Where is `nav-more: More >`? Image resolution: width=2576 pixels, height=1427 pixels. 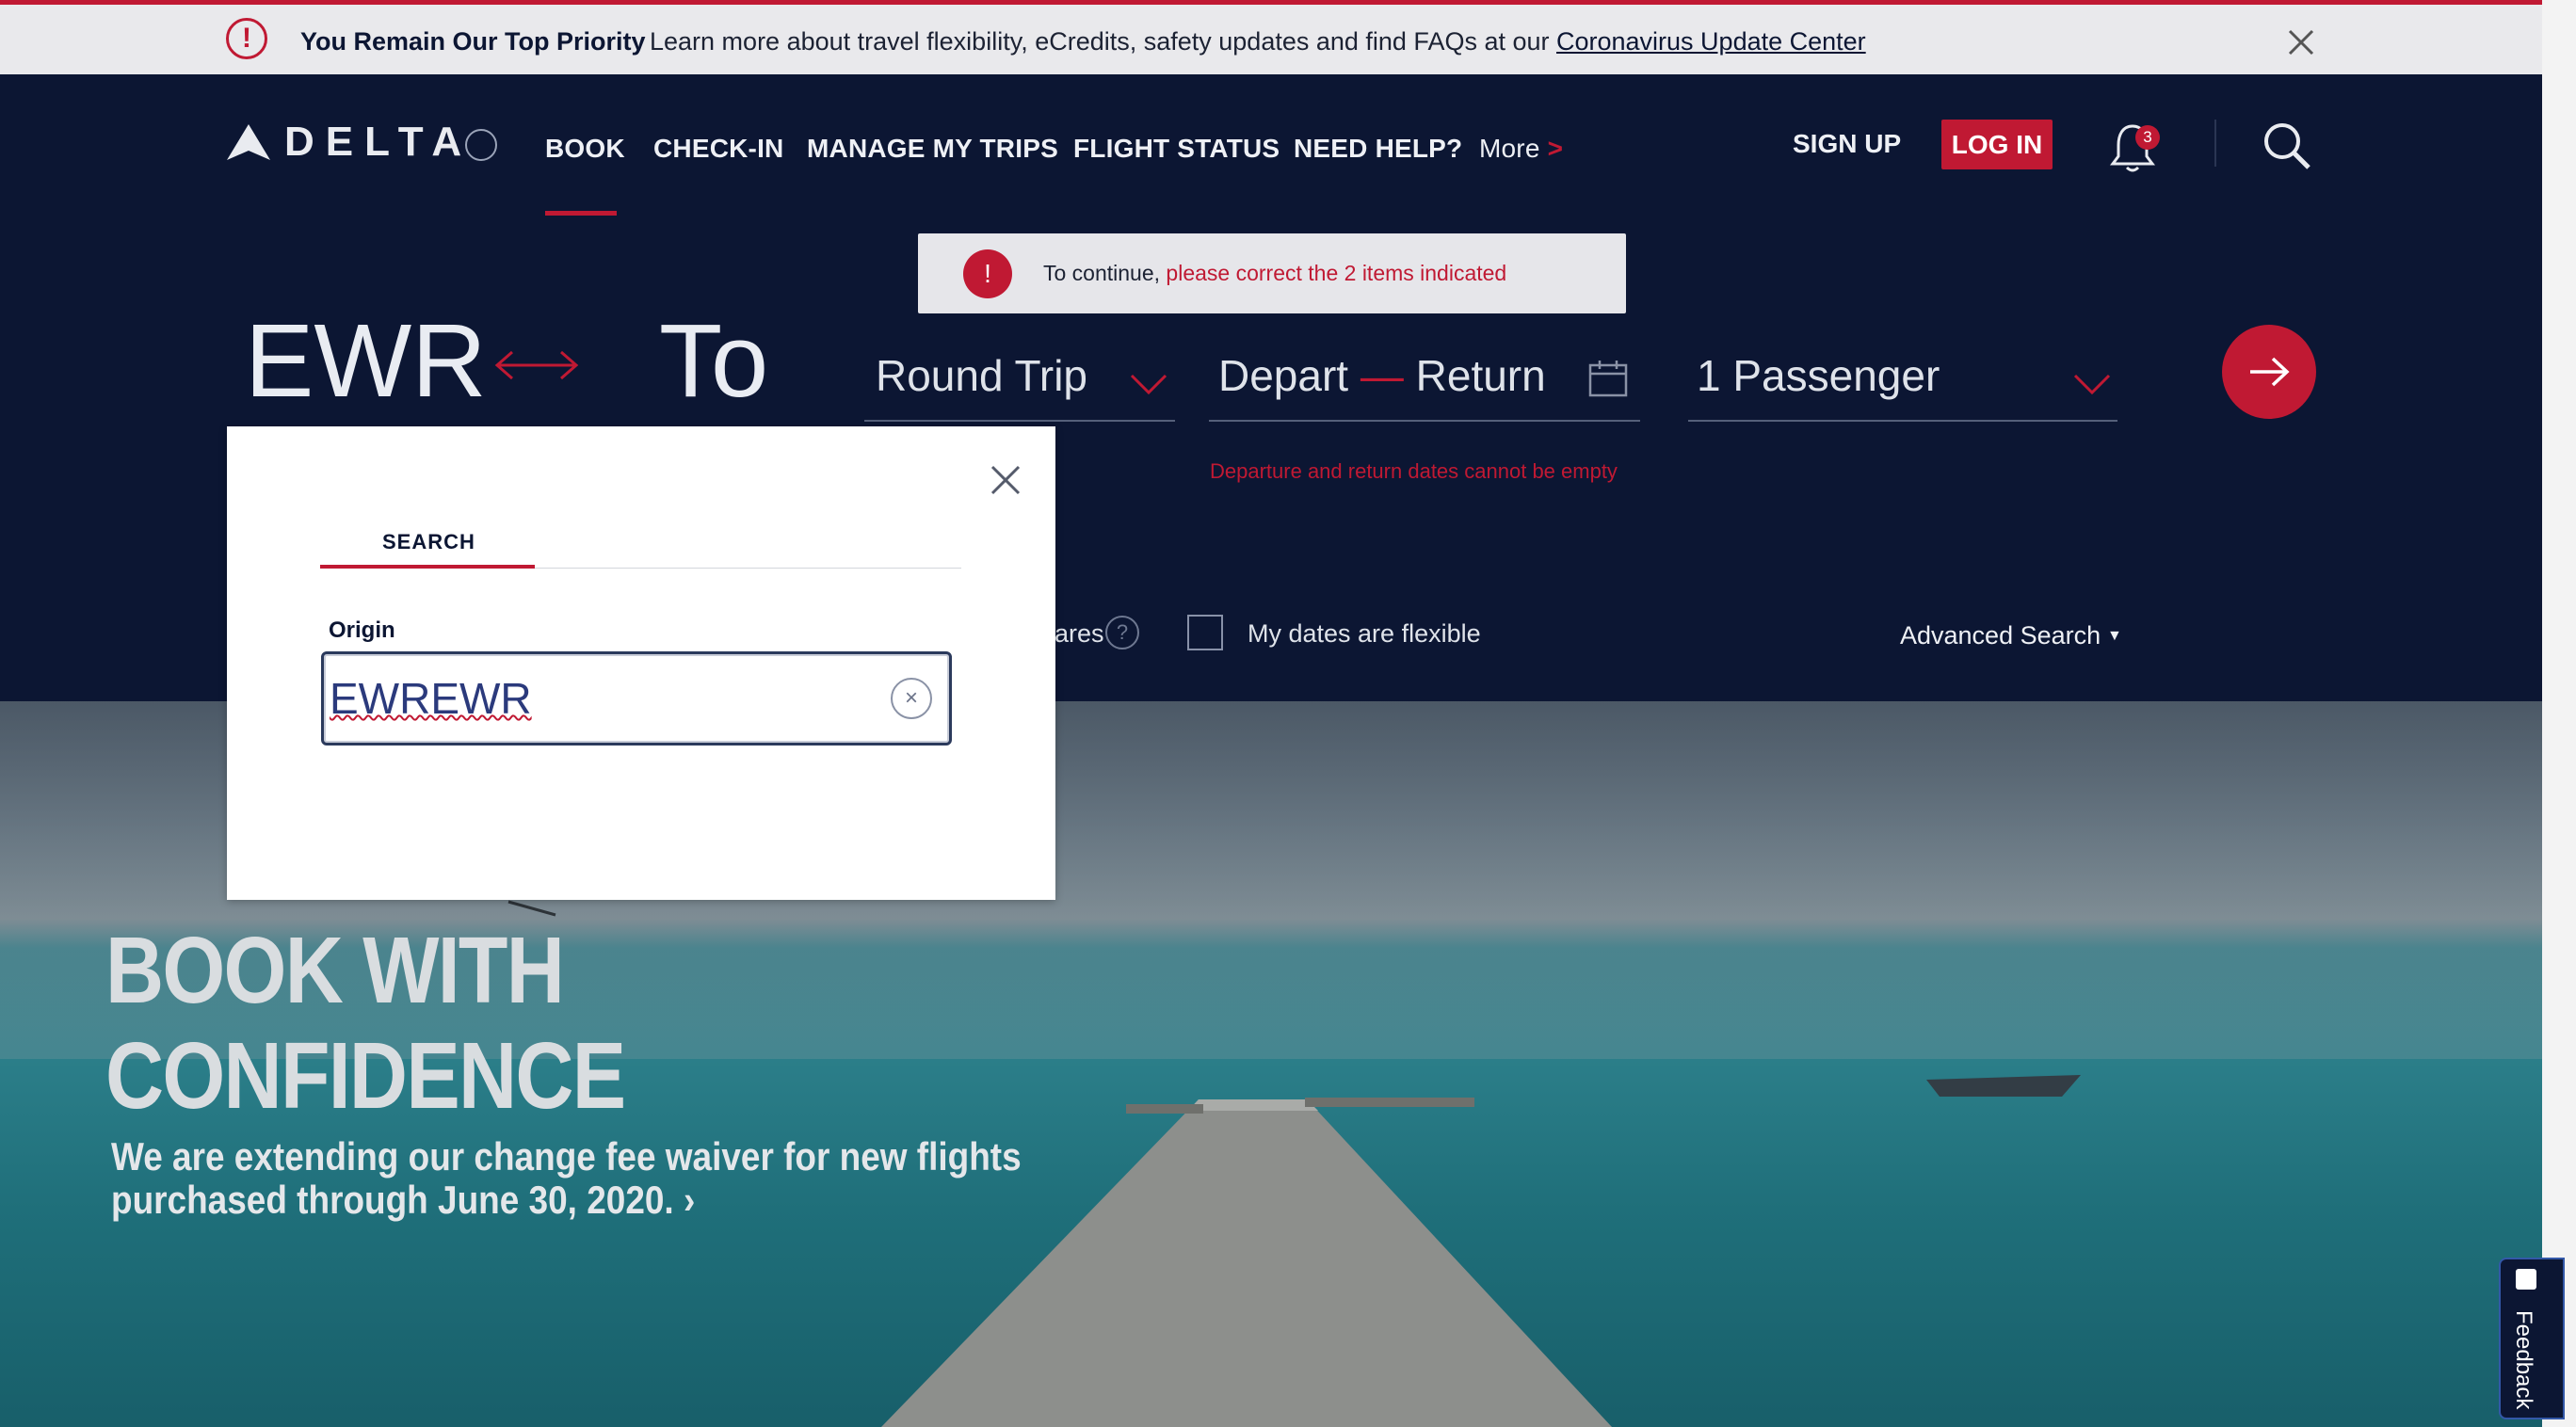 nav-more: More > is located at coordinates (1521, 149).